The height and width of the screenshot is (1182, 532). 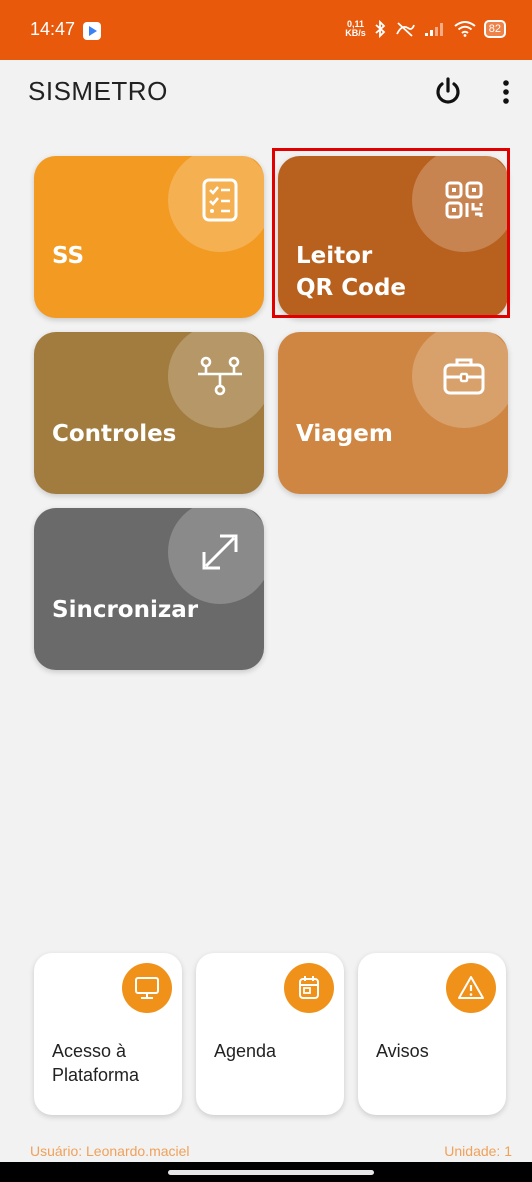 I want to click on app-bar: SISMETRO, so click(x=266, y=92).